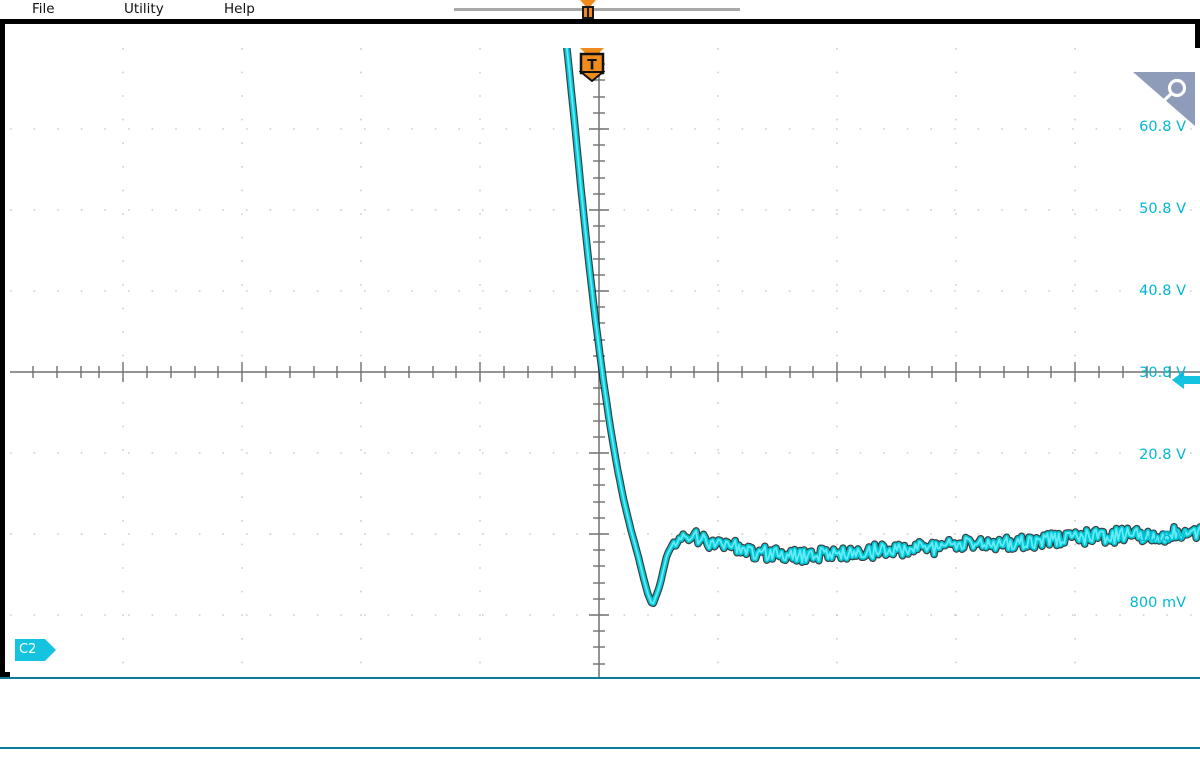 Image resolution: width=1200 pixels, height=759 pixels. I want to click on horizontal-position-slit-icon, so click(588, 12).